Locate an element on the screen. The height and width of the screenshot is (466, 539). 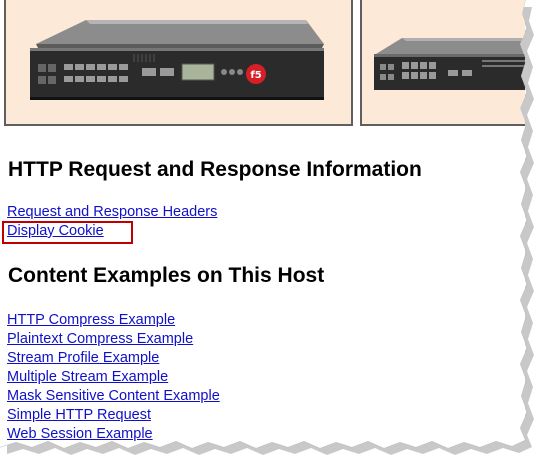
svg-text: f5 is located at coordinates (255, 75).